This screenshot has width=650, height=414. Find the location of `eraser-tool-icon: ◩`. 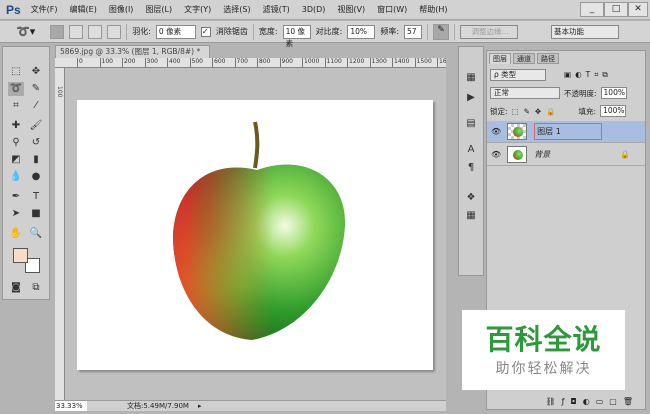

eraser-tool-icon: ◩ is located at coordinates (16, 160).